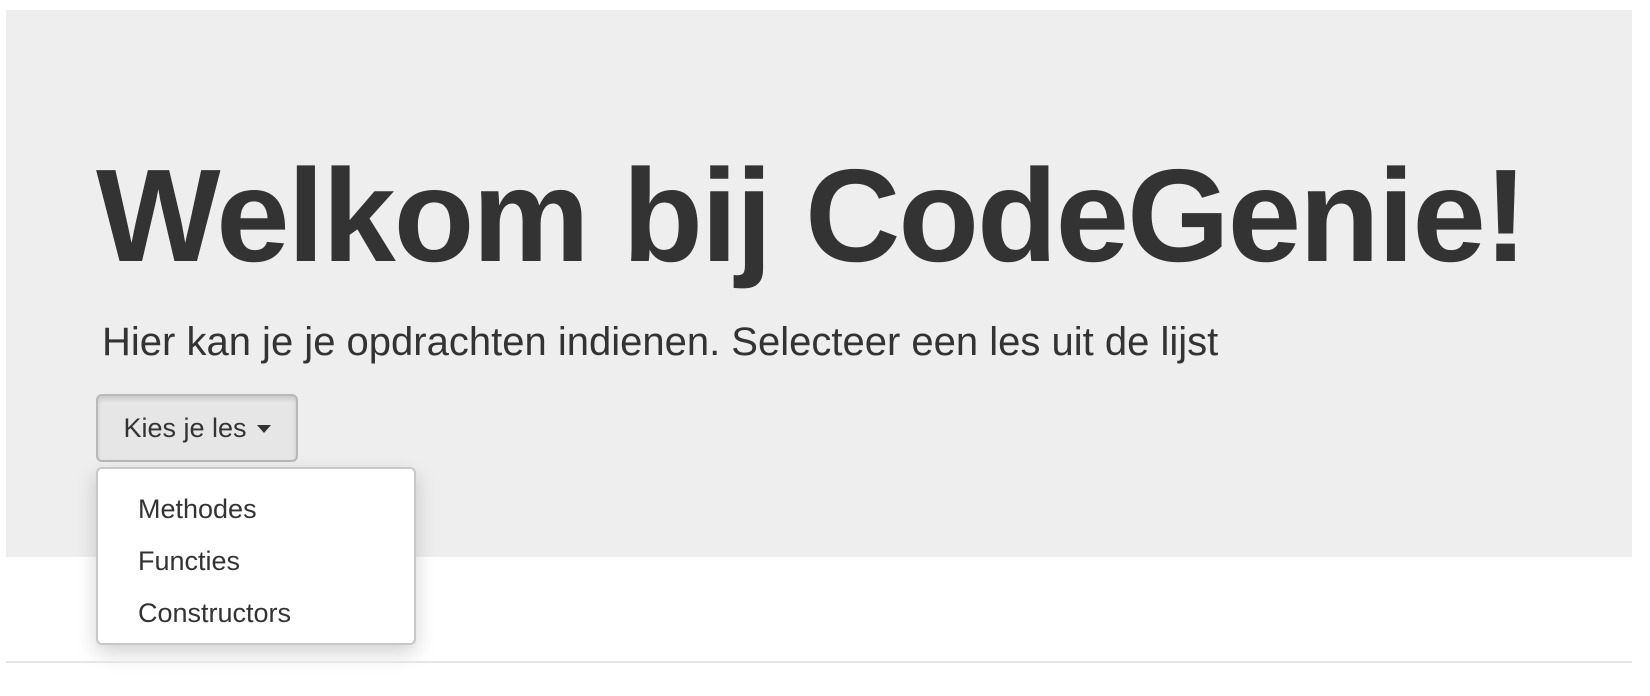 The width and height of the screenshot is (1650, 696). I want to click on dropdown-item-methodes: Methodes, so click(256, 509).